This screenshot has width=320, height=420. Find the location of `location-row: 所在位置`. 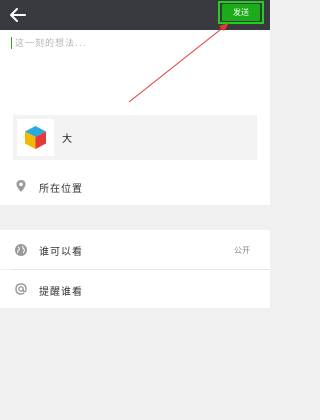

location-row: 所在位置 is located at coordinates (135, 185).